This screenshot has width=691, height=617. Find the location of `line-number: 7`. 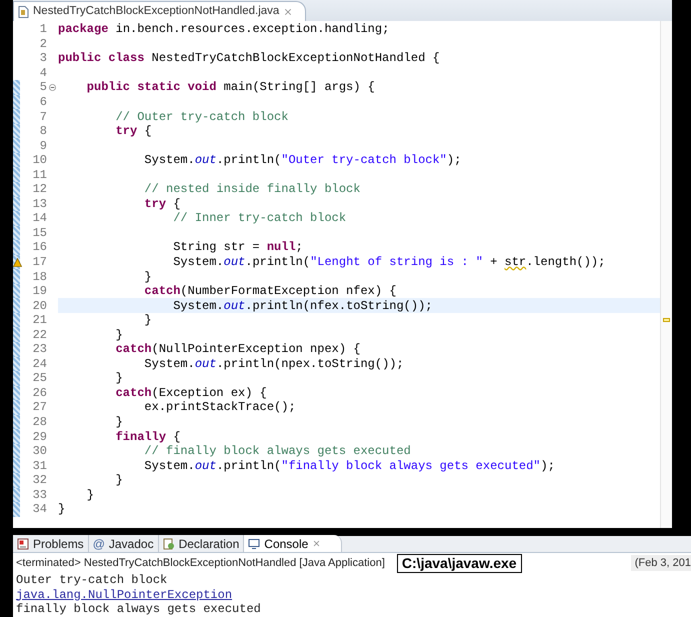

line-number: 7 is located at coordinates (43, 116).